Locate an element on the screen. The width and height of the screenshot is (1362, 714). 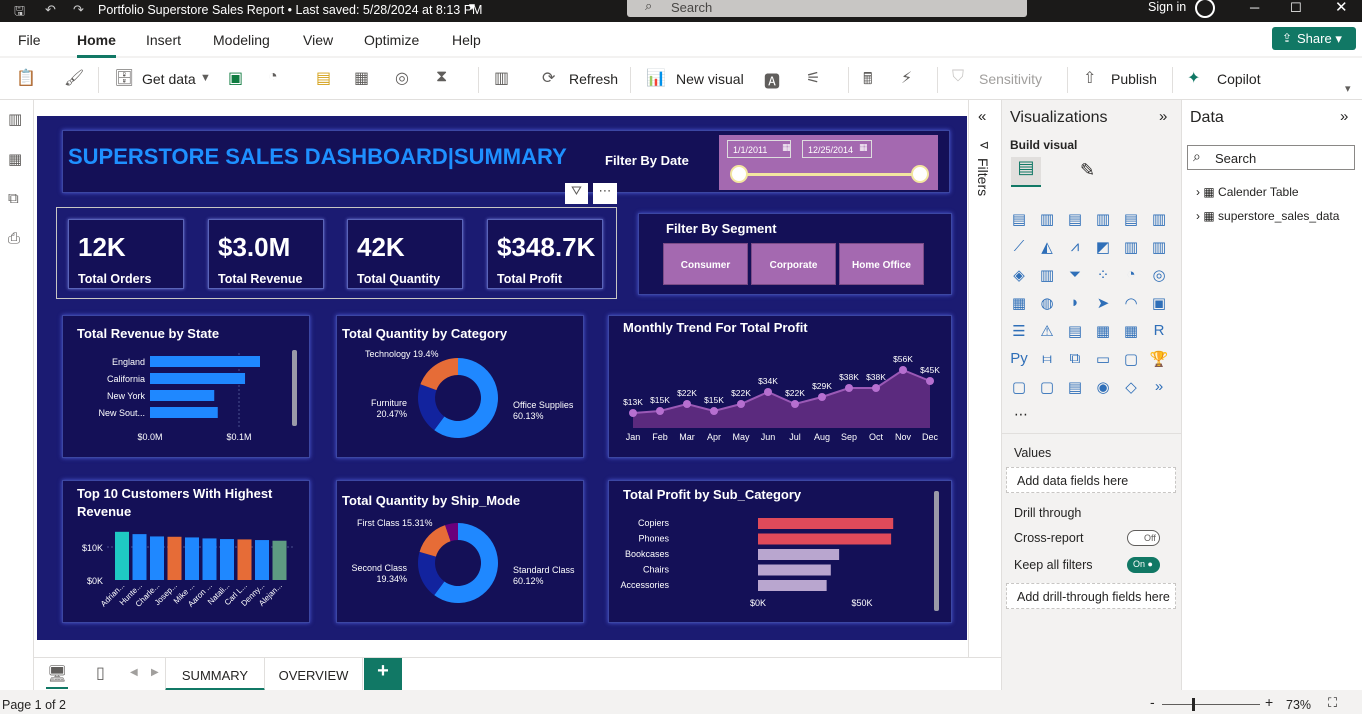
filters-label: Filters is located at coordinates (983, 177).